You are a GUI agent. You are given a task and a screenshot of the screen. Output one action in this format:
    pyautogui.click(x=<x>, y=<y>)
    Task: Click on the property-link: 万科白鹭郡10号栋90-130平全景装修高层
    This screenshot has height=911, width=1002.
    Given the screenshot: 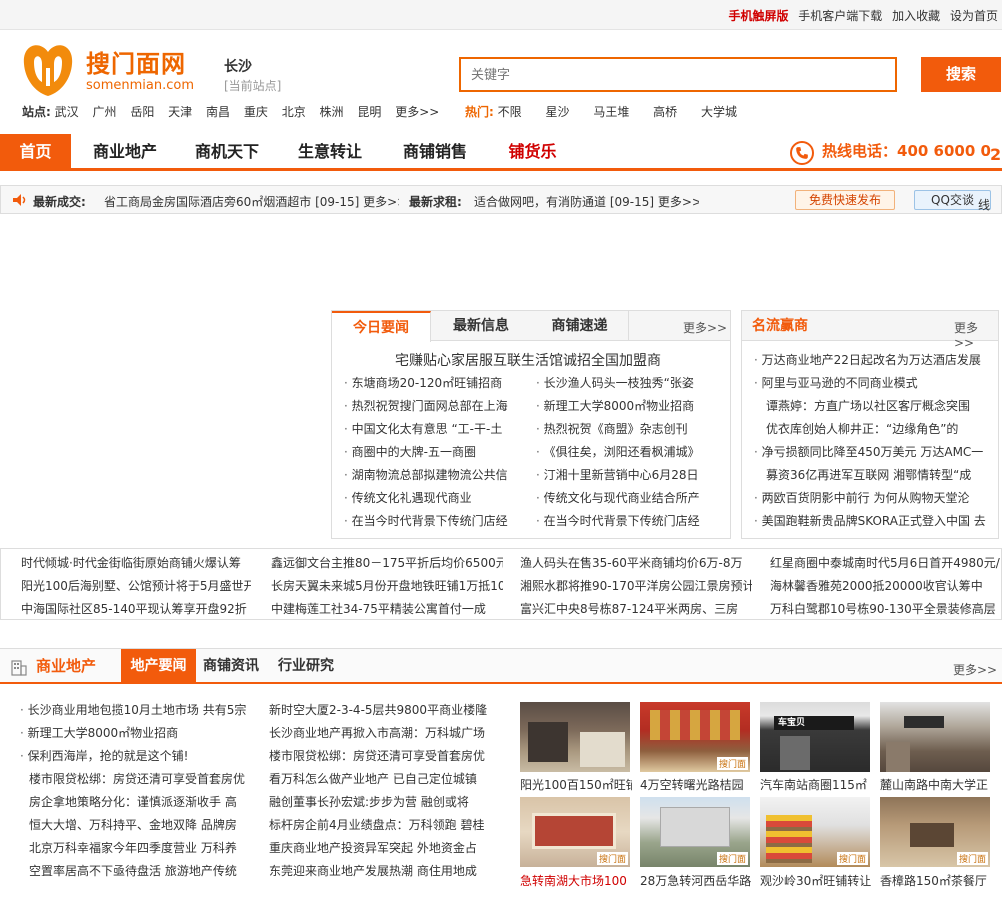 What is the action you would take?
    pyautogui.click(x=885, y=608)
    